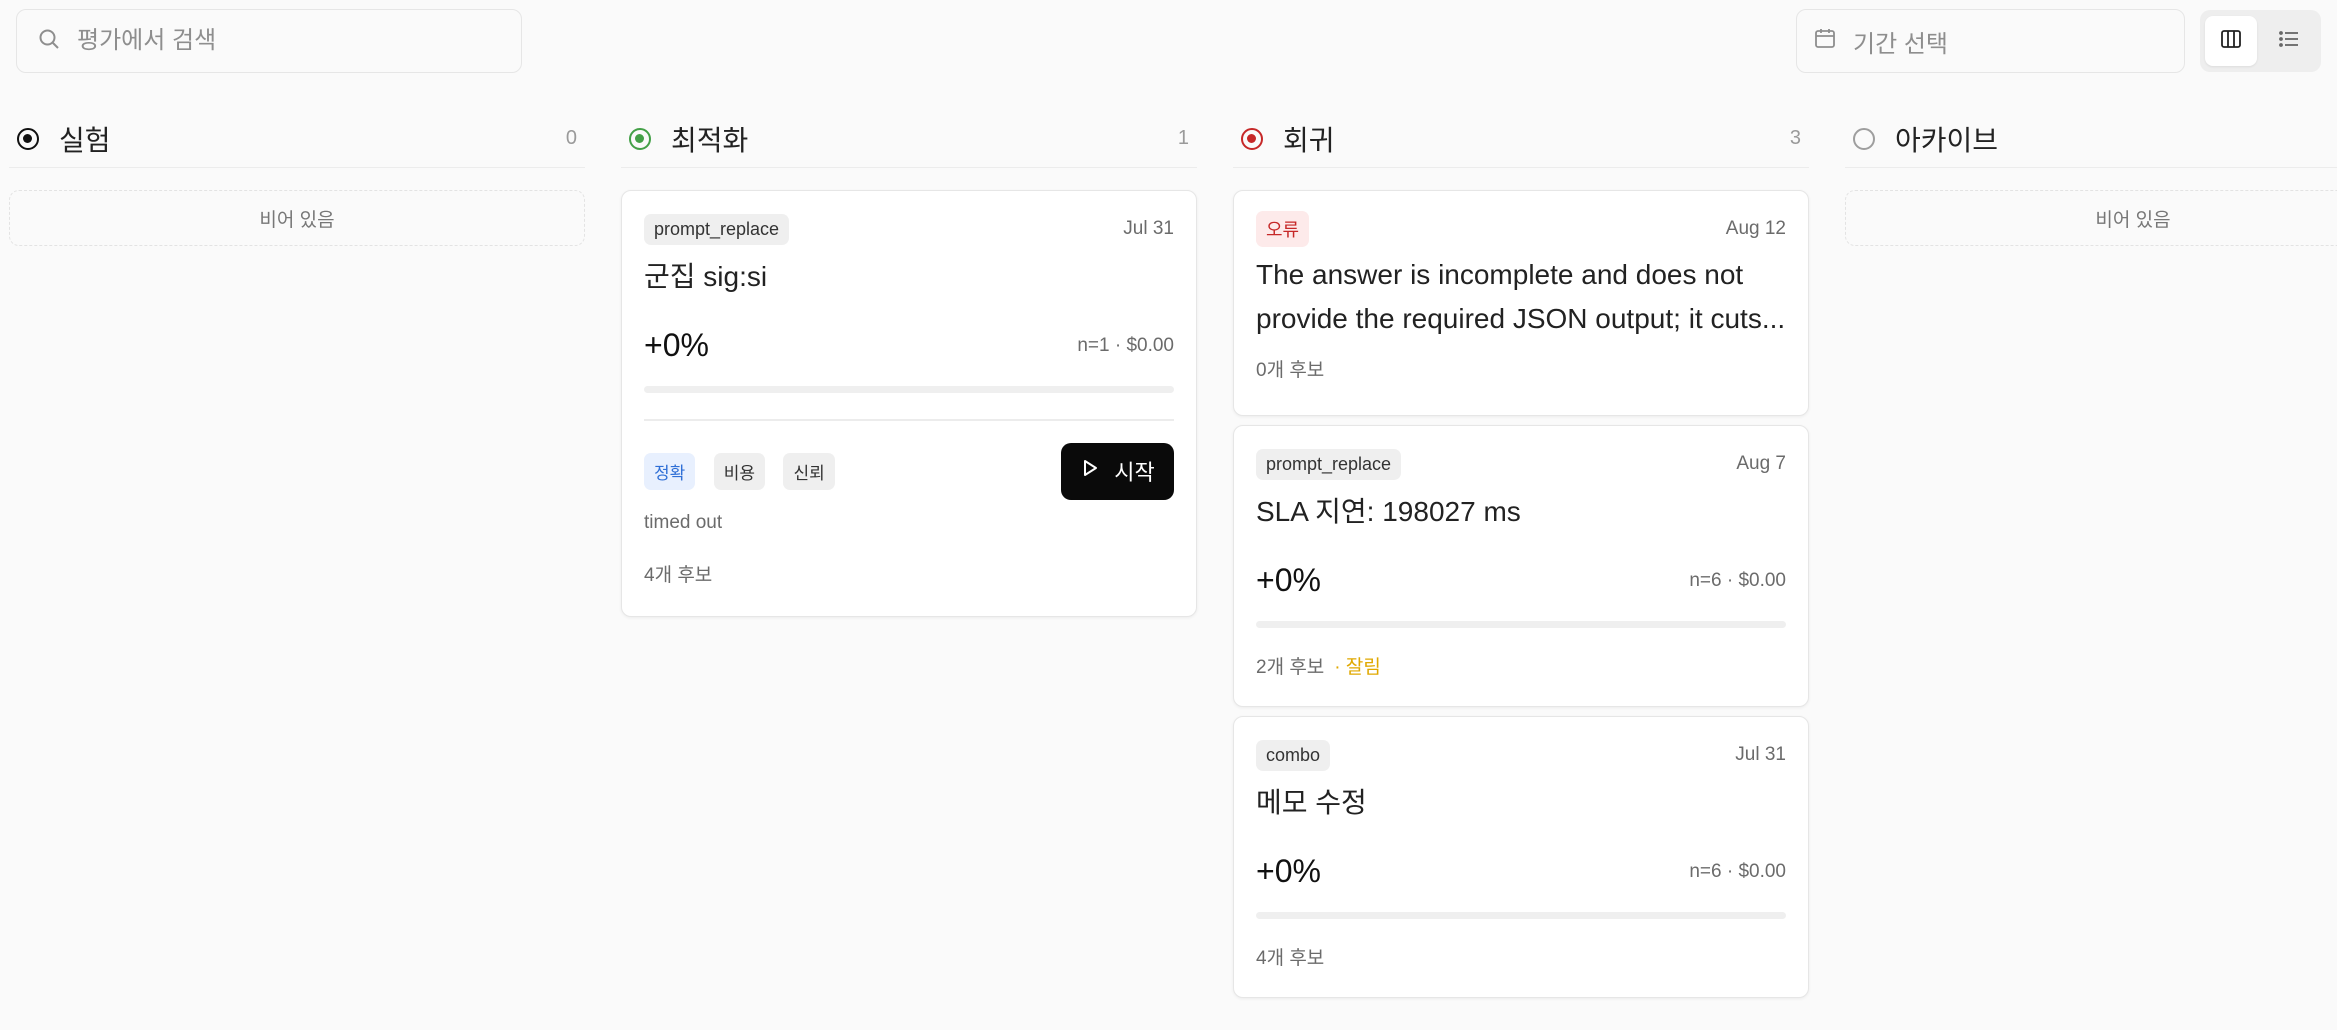  What do you see at coordinates (2260, 41) in the screenshot?
I see `view-toggle` at bounding box center [2260, 41].